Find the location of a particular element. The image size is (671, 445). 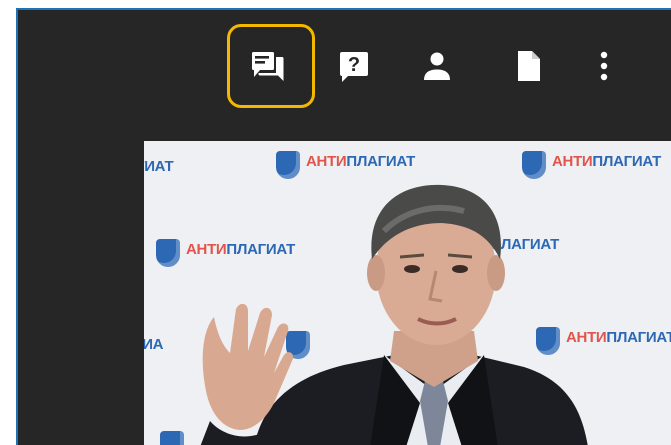

document-icon is located at coordinates (529, 66).